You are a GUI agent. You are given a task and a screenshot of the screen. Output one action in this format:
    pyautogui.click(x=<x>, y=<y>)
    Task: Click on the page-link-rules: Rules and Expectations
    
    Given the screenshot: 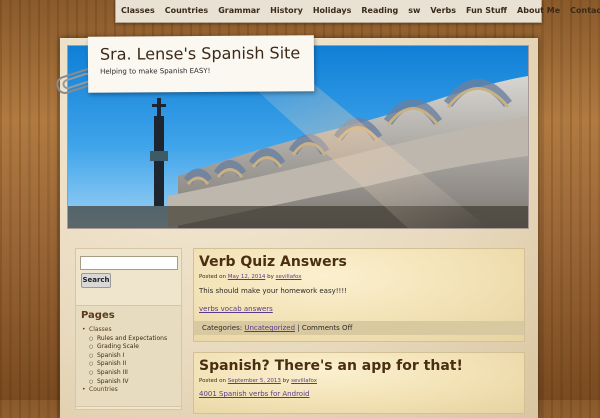 What is the action you would take?
    pyautogui.click(x=124, y=339)
    